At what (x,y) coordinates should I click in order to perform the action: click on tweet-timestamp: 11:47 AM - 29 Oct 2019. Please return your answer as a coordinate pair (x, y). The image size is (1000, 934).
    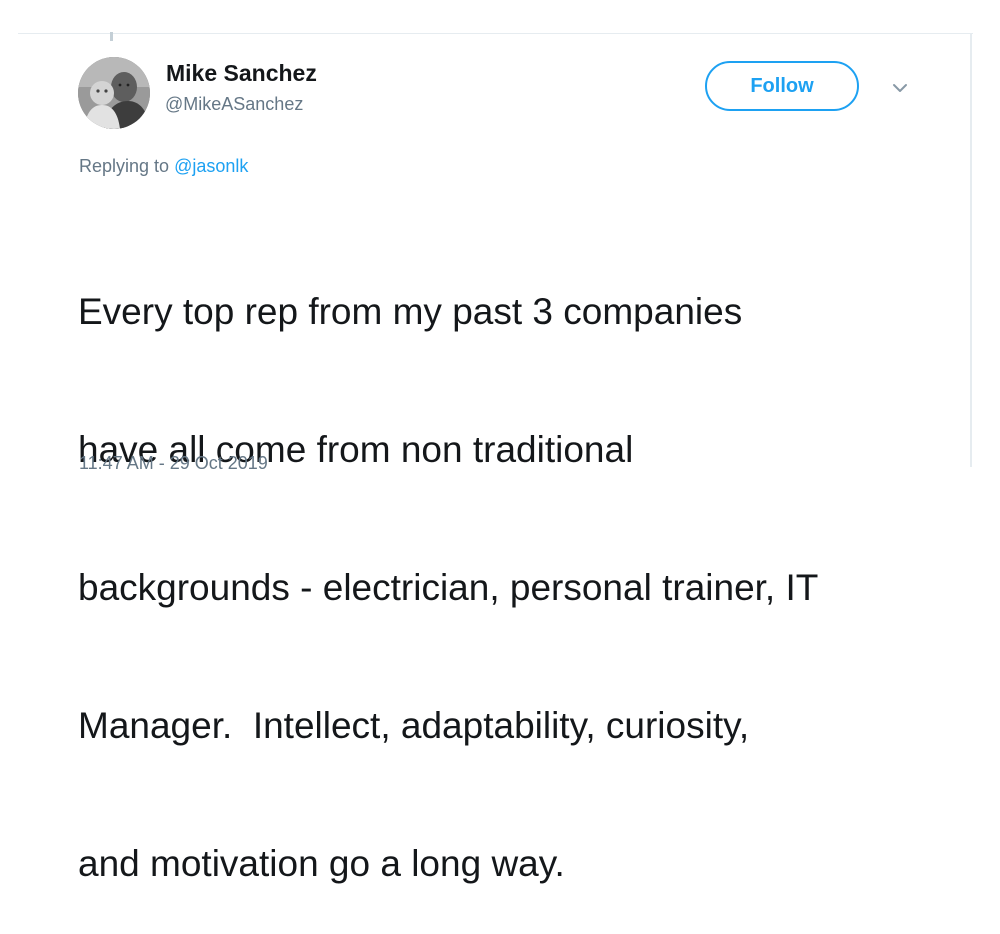
    Looking at the image, I should click on (173, 463).